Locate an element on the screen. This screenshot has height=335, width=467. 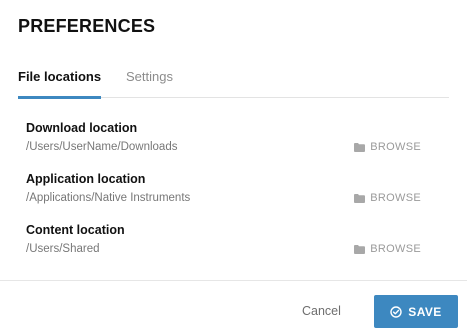
application-location-path: /Applications/Native Instruments is located at coordinates (108, 198).